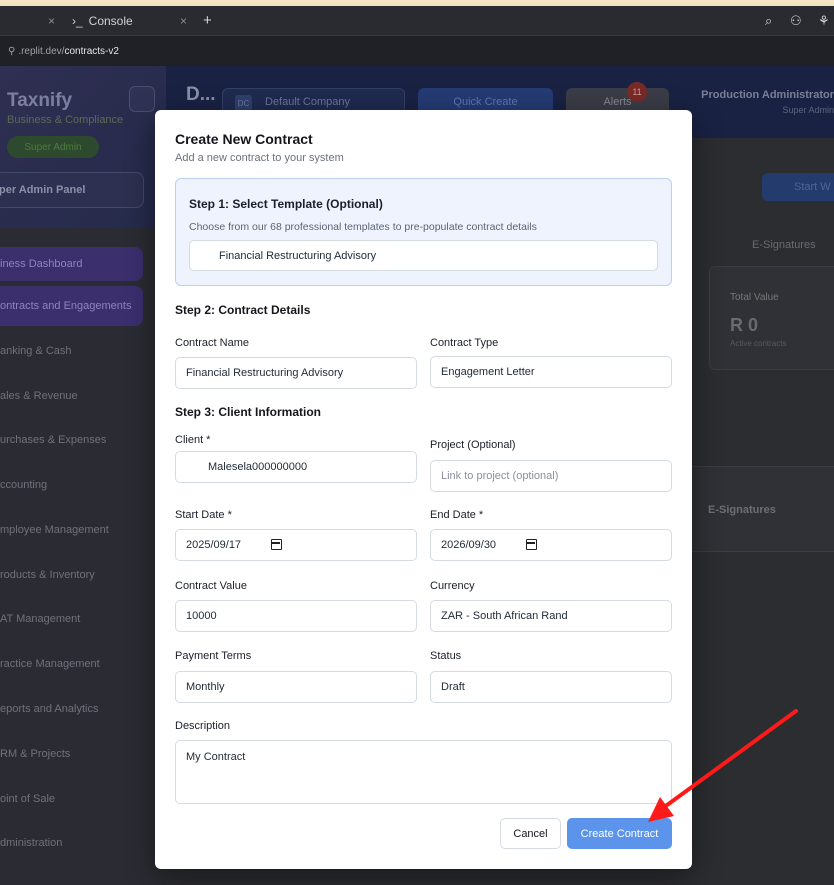 The height and width of the screenshot is (885, 834). I want to click on step1-title: Step 1: Select Template (Optional), so click(286, 204).